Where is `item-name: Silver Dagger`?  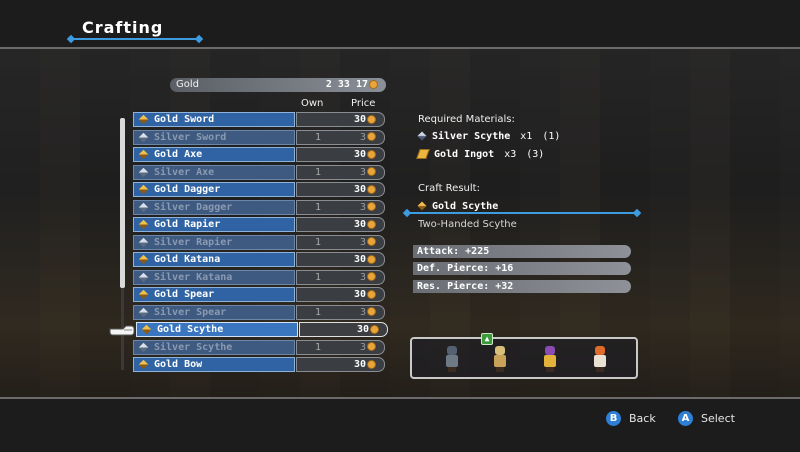 item-name: Silver Dagger is located at coordinates (193, 207).